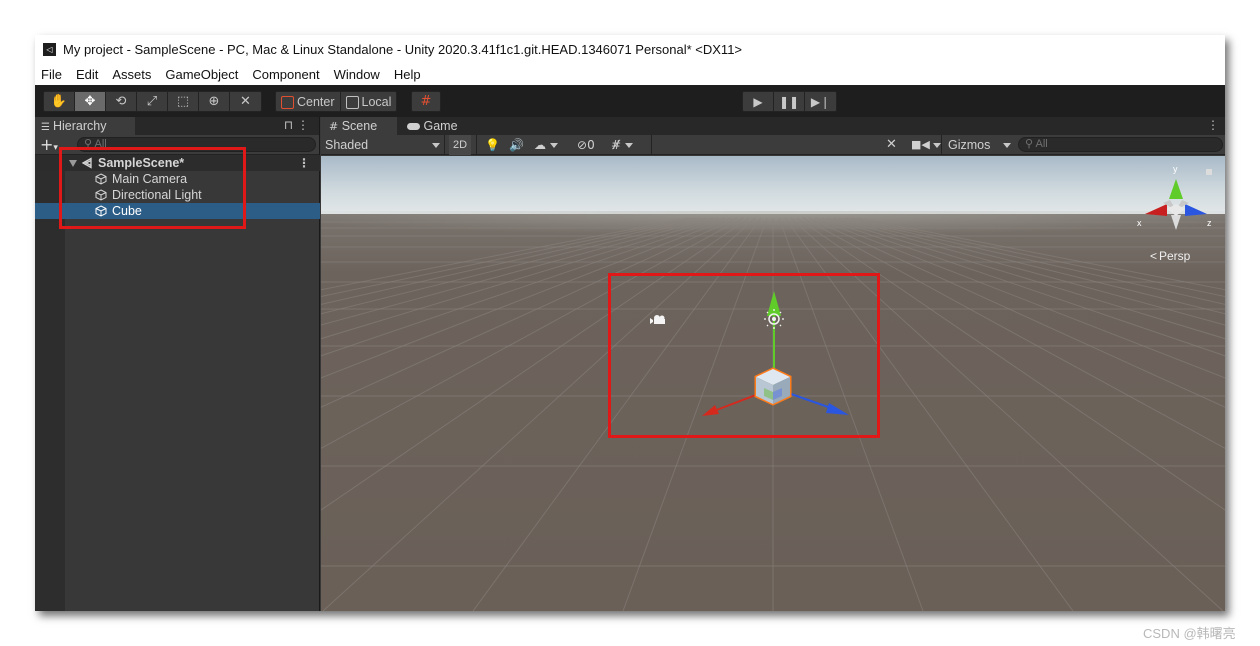 Image resolution: width=1260 pixels, height=646 pixels. What do you see at coordinates (413, 127) in the screenshot?
I see `gamepad-icon` at bounding box center [413, 127].